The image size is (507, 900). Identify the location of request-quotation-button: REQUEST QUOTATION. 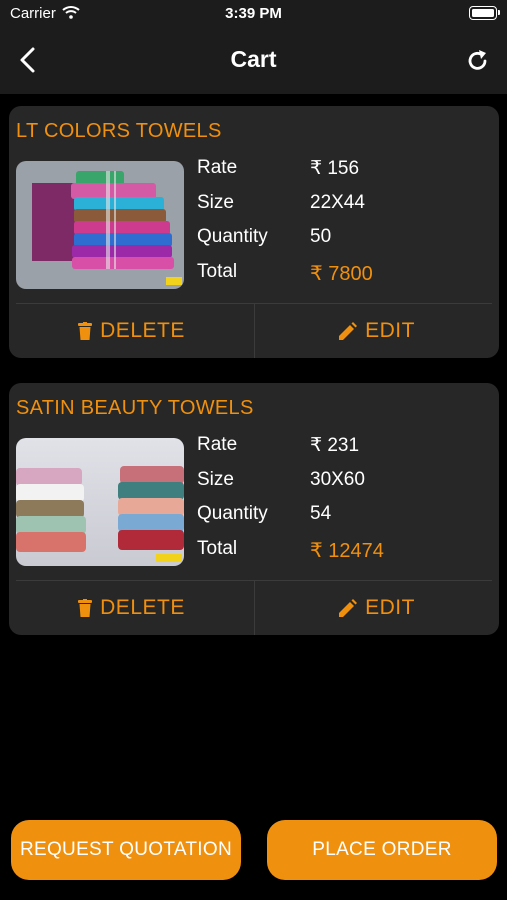
(126, 850).